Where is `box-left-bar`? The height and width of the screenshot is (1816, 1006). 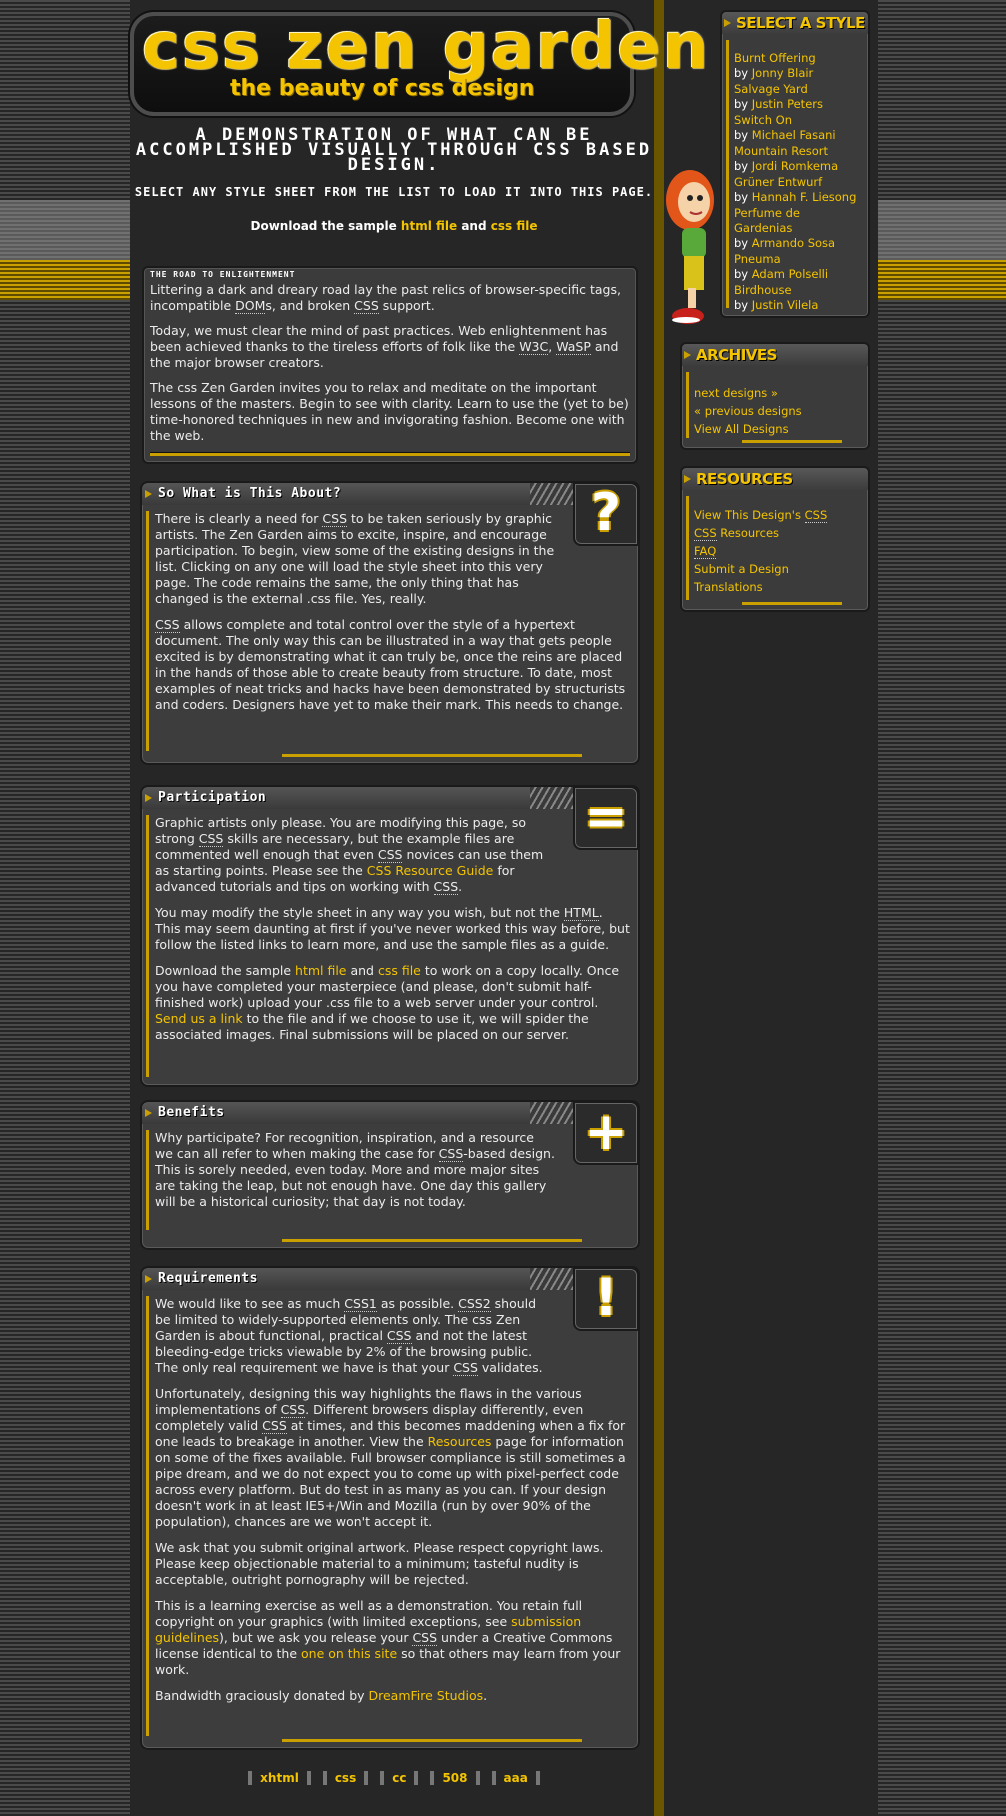 box-left-bar is located at coordinates (687, 548).